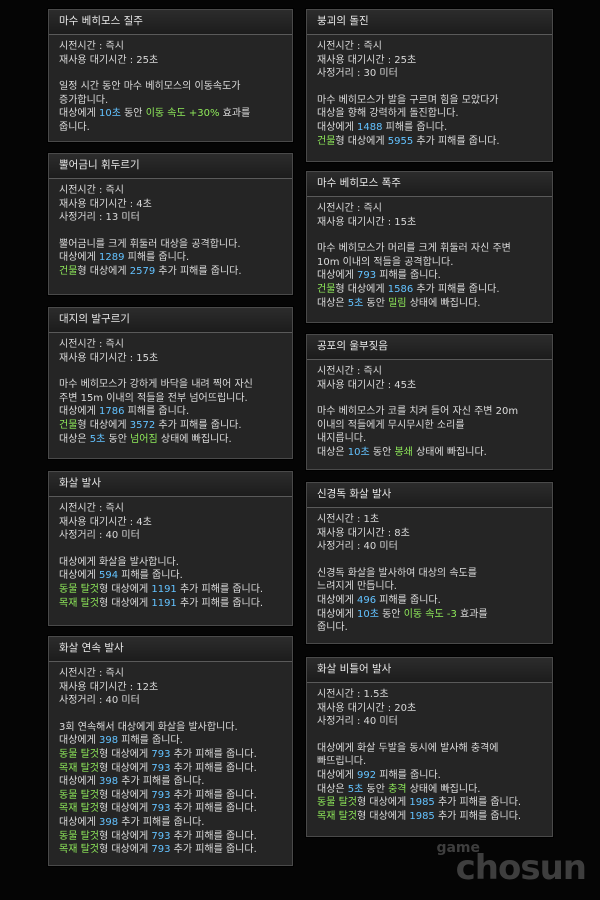 This screenshot has width=600, height=900. What do you see at coordinates (429, 128) in the screenshot?
I see `skill-description-line: 대상에게 1488 피해를 줍니다.` at bounding box center [429, 128].